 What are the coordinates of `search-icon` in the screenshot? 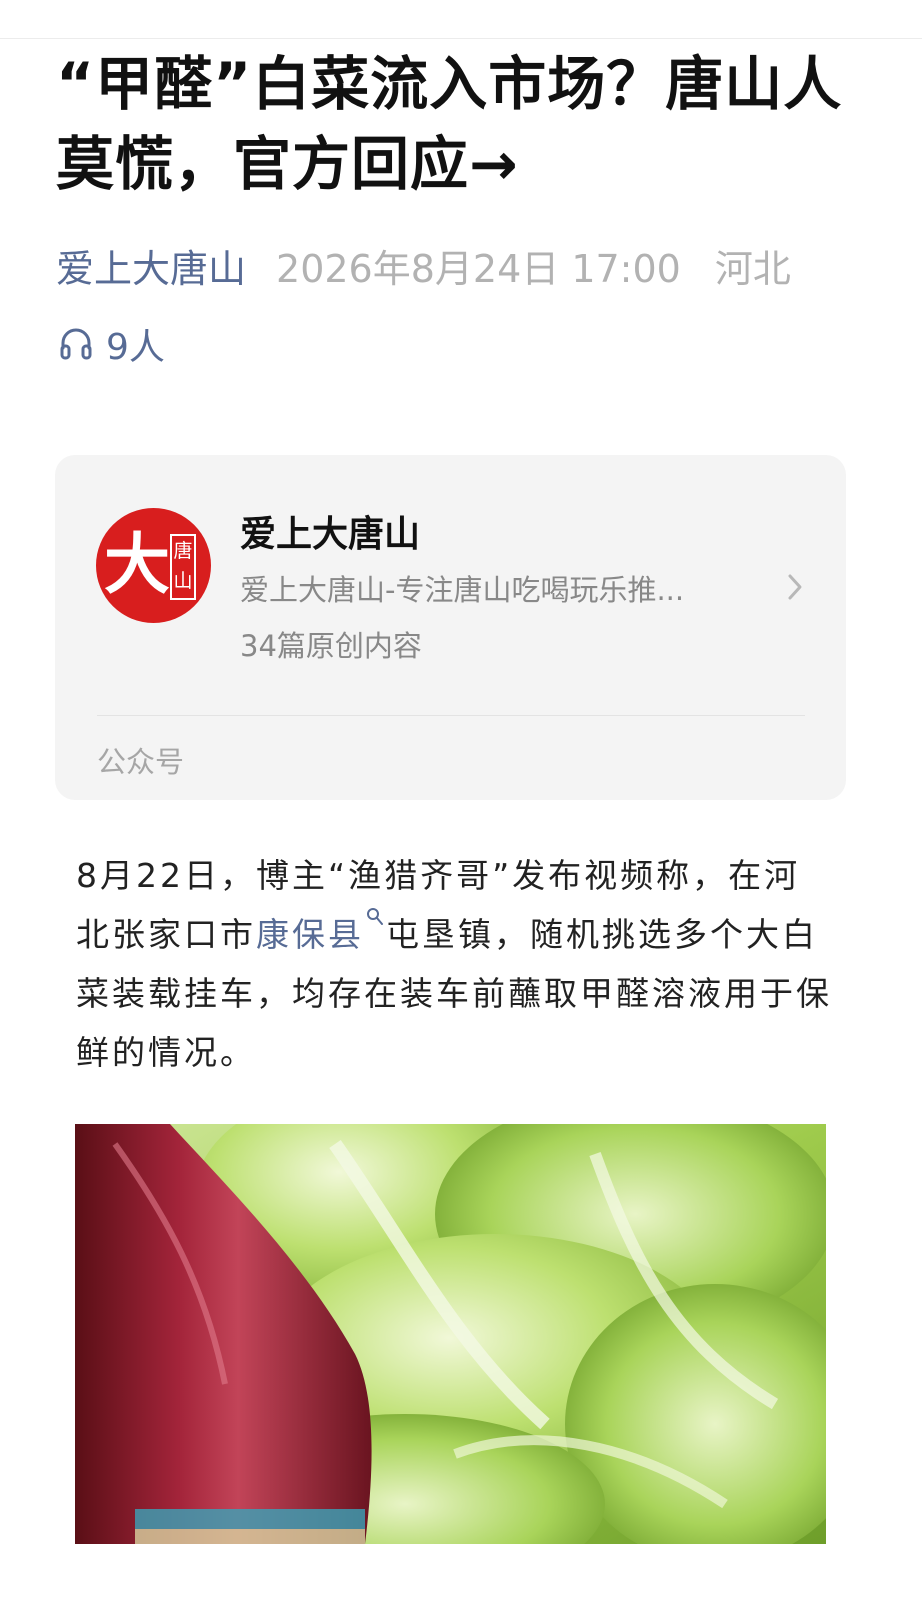 It's located at (375, 917).